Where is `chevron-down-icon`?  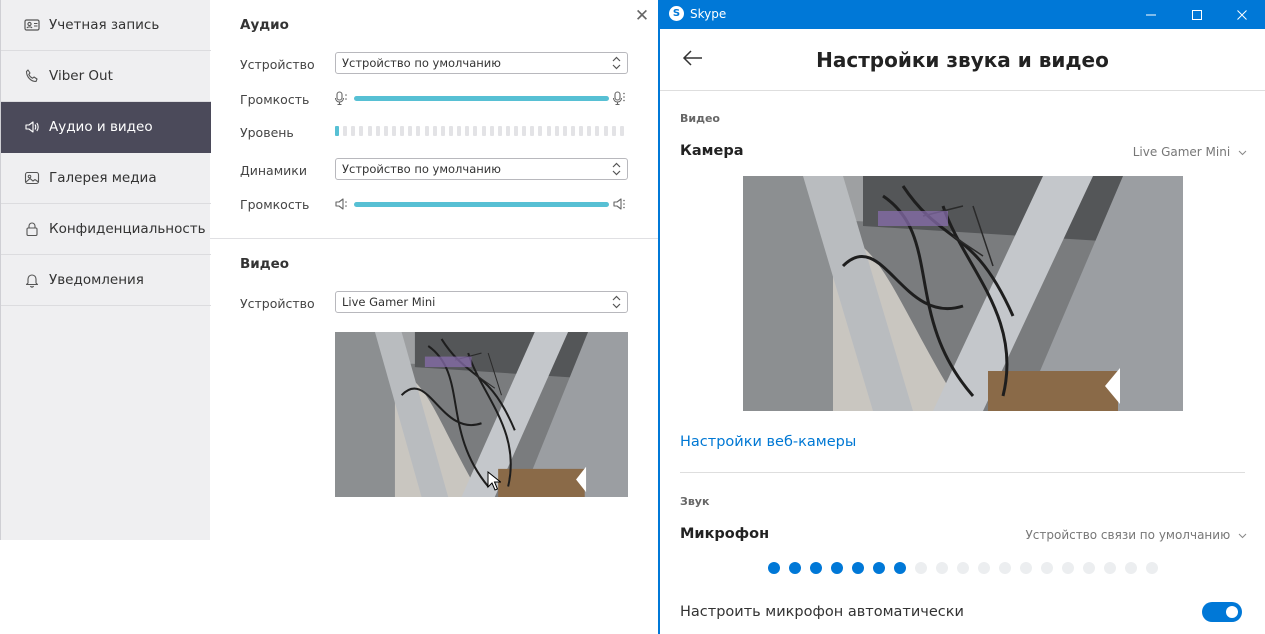 chevron-down-icon is located at coordinates (1242, 536).